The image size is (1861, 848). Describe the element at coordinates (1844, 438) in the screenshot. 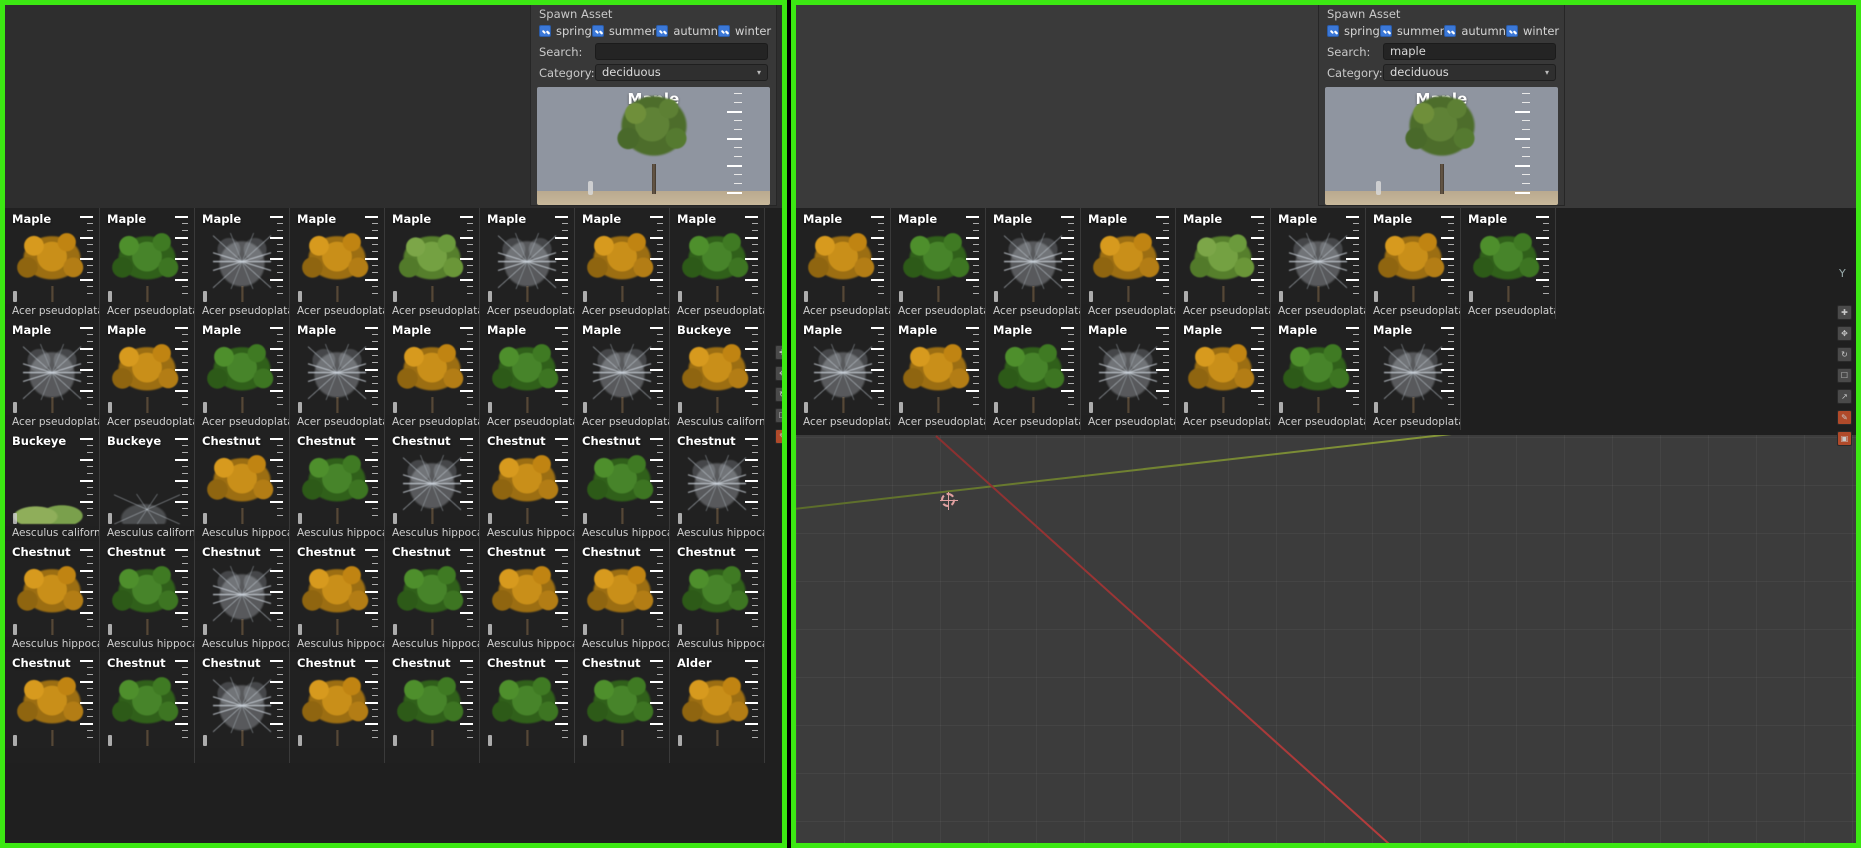

I see `add-cube-tool-icon: ▣` at that location.